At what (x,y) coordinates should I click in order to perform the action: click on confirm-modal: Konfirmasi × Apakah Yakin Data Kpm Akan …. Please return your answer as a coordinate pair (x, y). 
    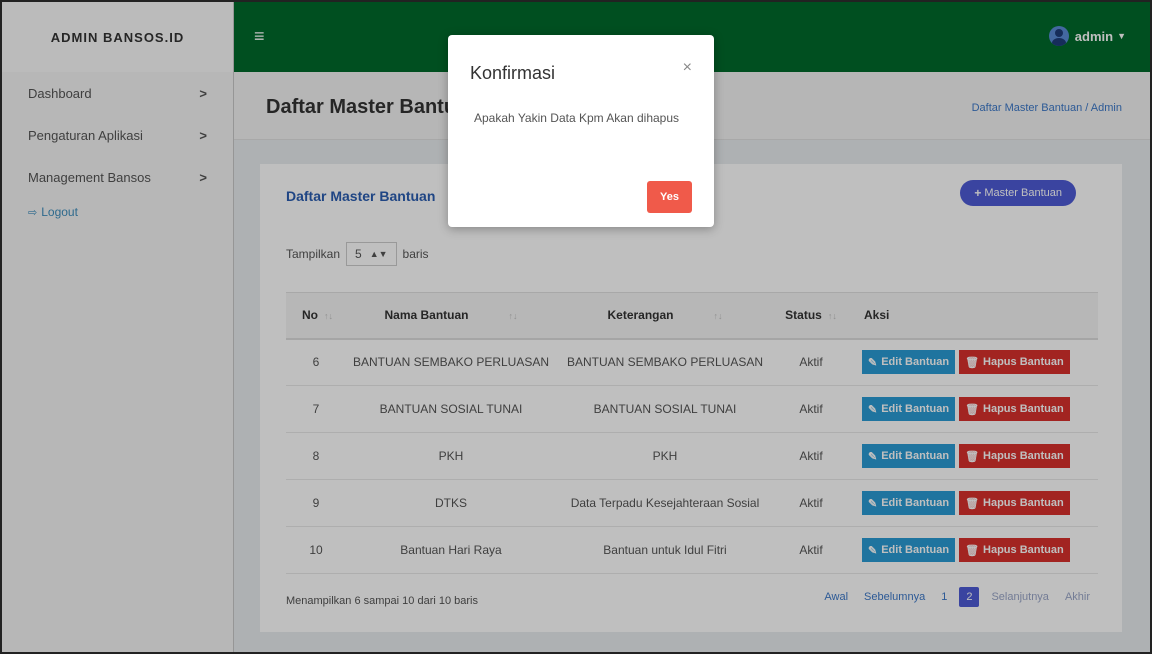
    Looking at the image, I should click on (581, 131).